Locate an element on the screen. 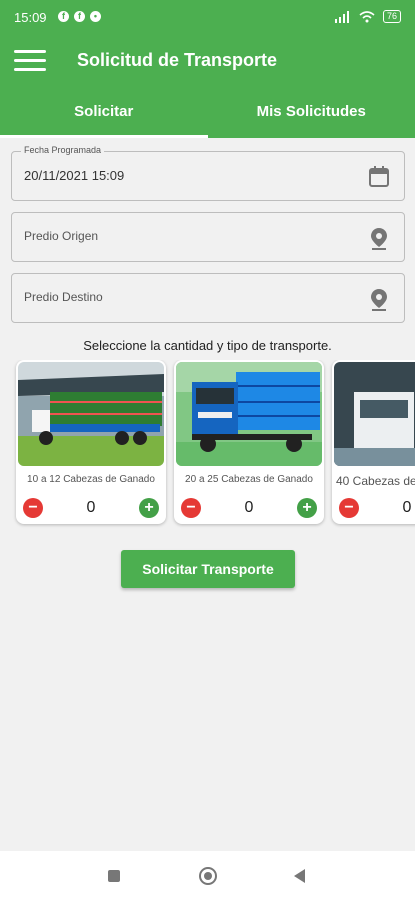  tab-bar: Solicitar Mis Solicitudes is located at coordinates (207, 113).